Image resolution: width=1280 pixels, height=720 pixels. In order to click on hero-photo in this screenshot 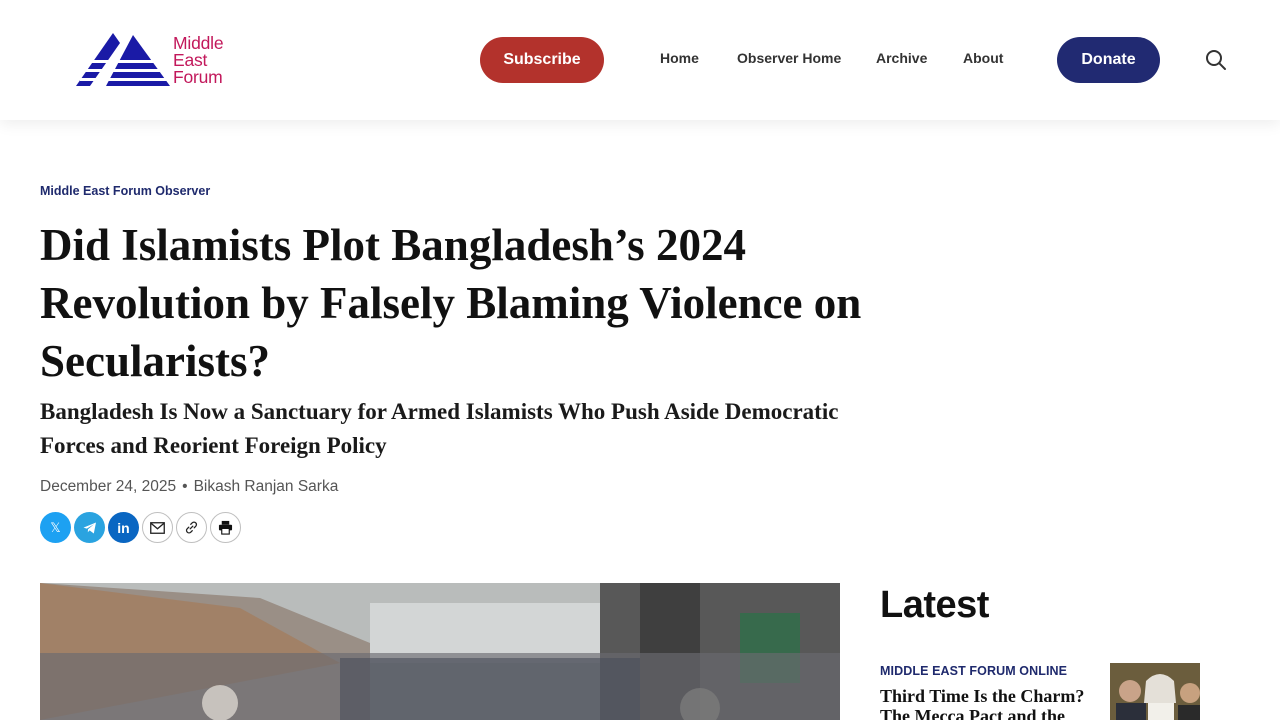, I will do `click(440, 651)`.